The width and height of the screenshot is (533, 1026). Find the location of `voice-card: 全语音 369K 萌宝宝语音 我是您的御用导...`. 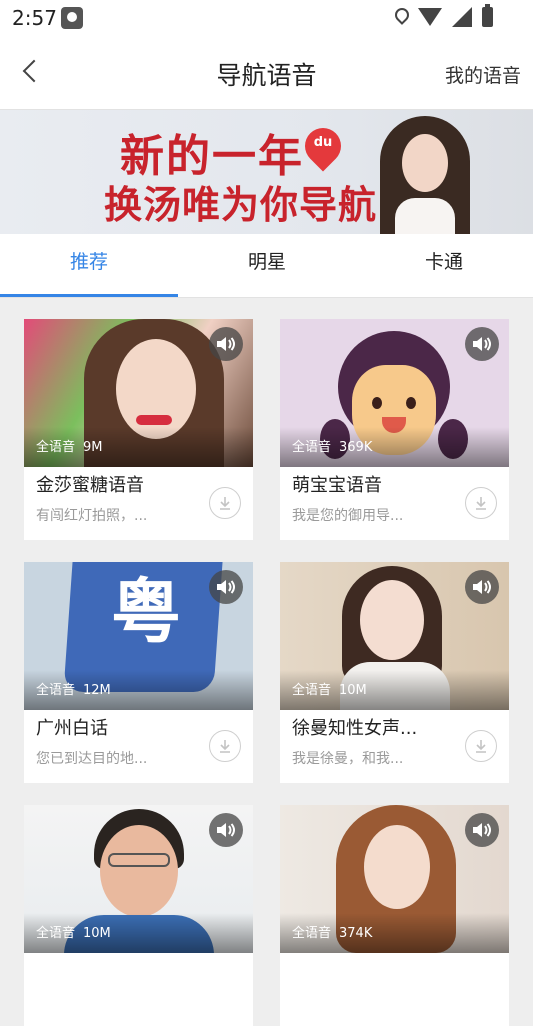

voice-card: 全语音 369K 萌宝宝语音 我是您的御用导... is located at coordinates (394, 429).